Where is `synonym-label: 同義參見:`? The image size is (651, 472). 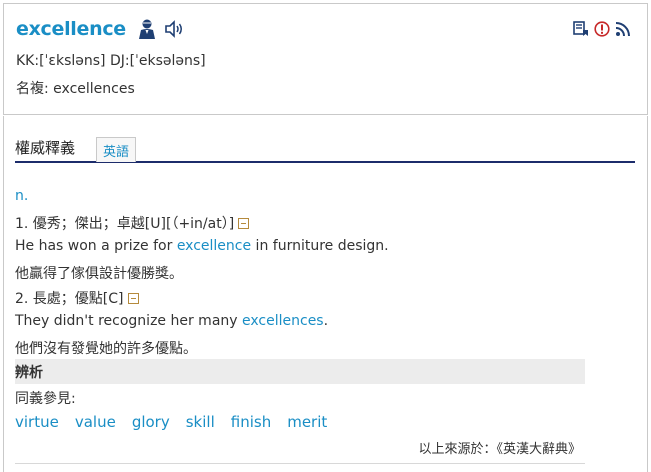
synonym-label: 同義參見: is located at coordinates (45, 399).